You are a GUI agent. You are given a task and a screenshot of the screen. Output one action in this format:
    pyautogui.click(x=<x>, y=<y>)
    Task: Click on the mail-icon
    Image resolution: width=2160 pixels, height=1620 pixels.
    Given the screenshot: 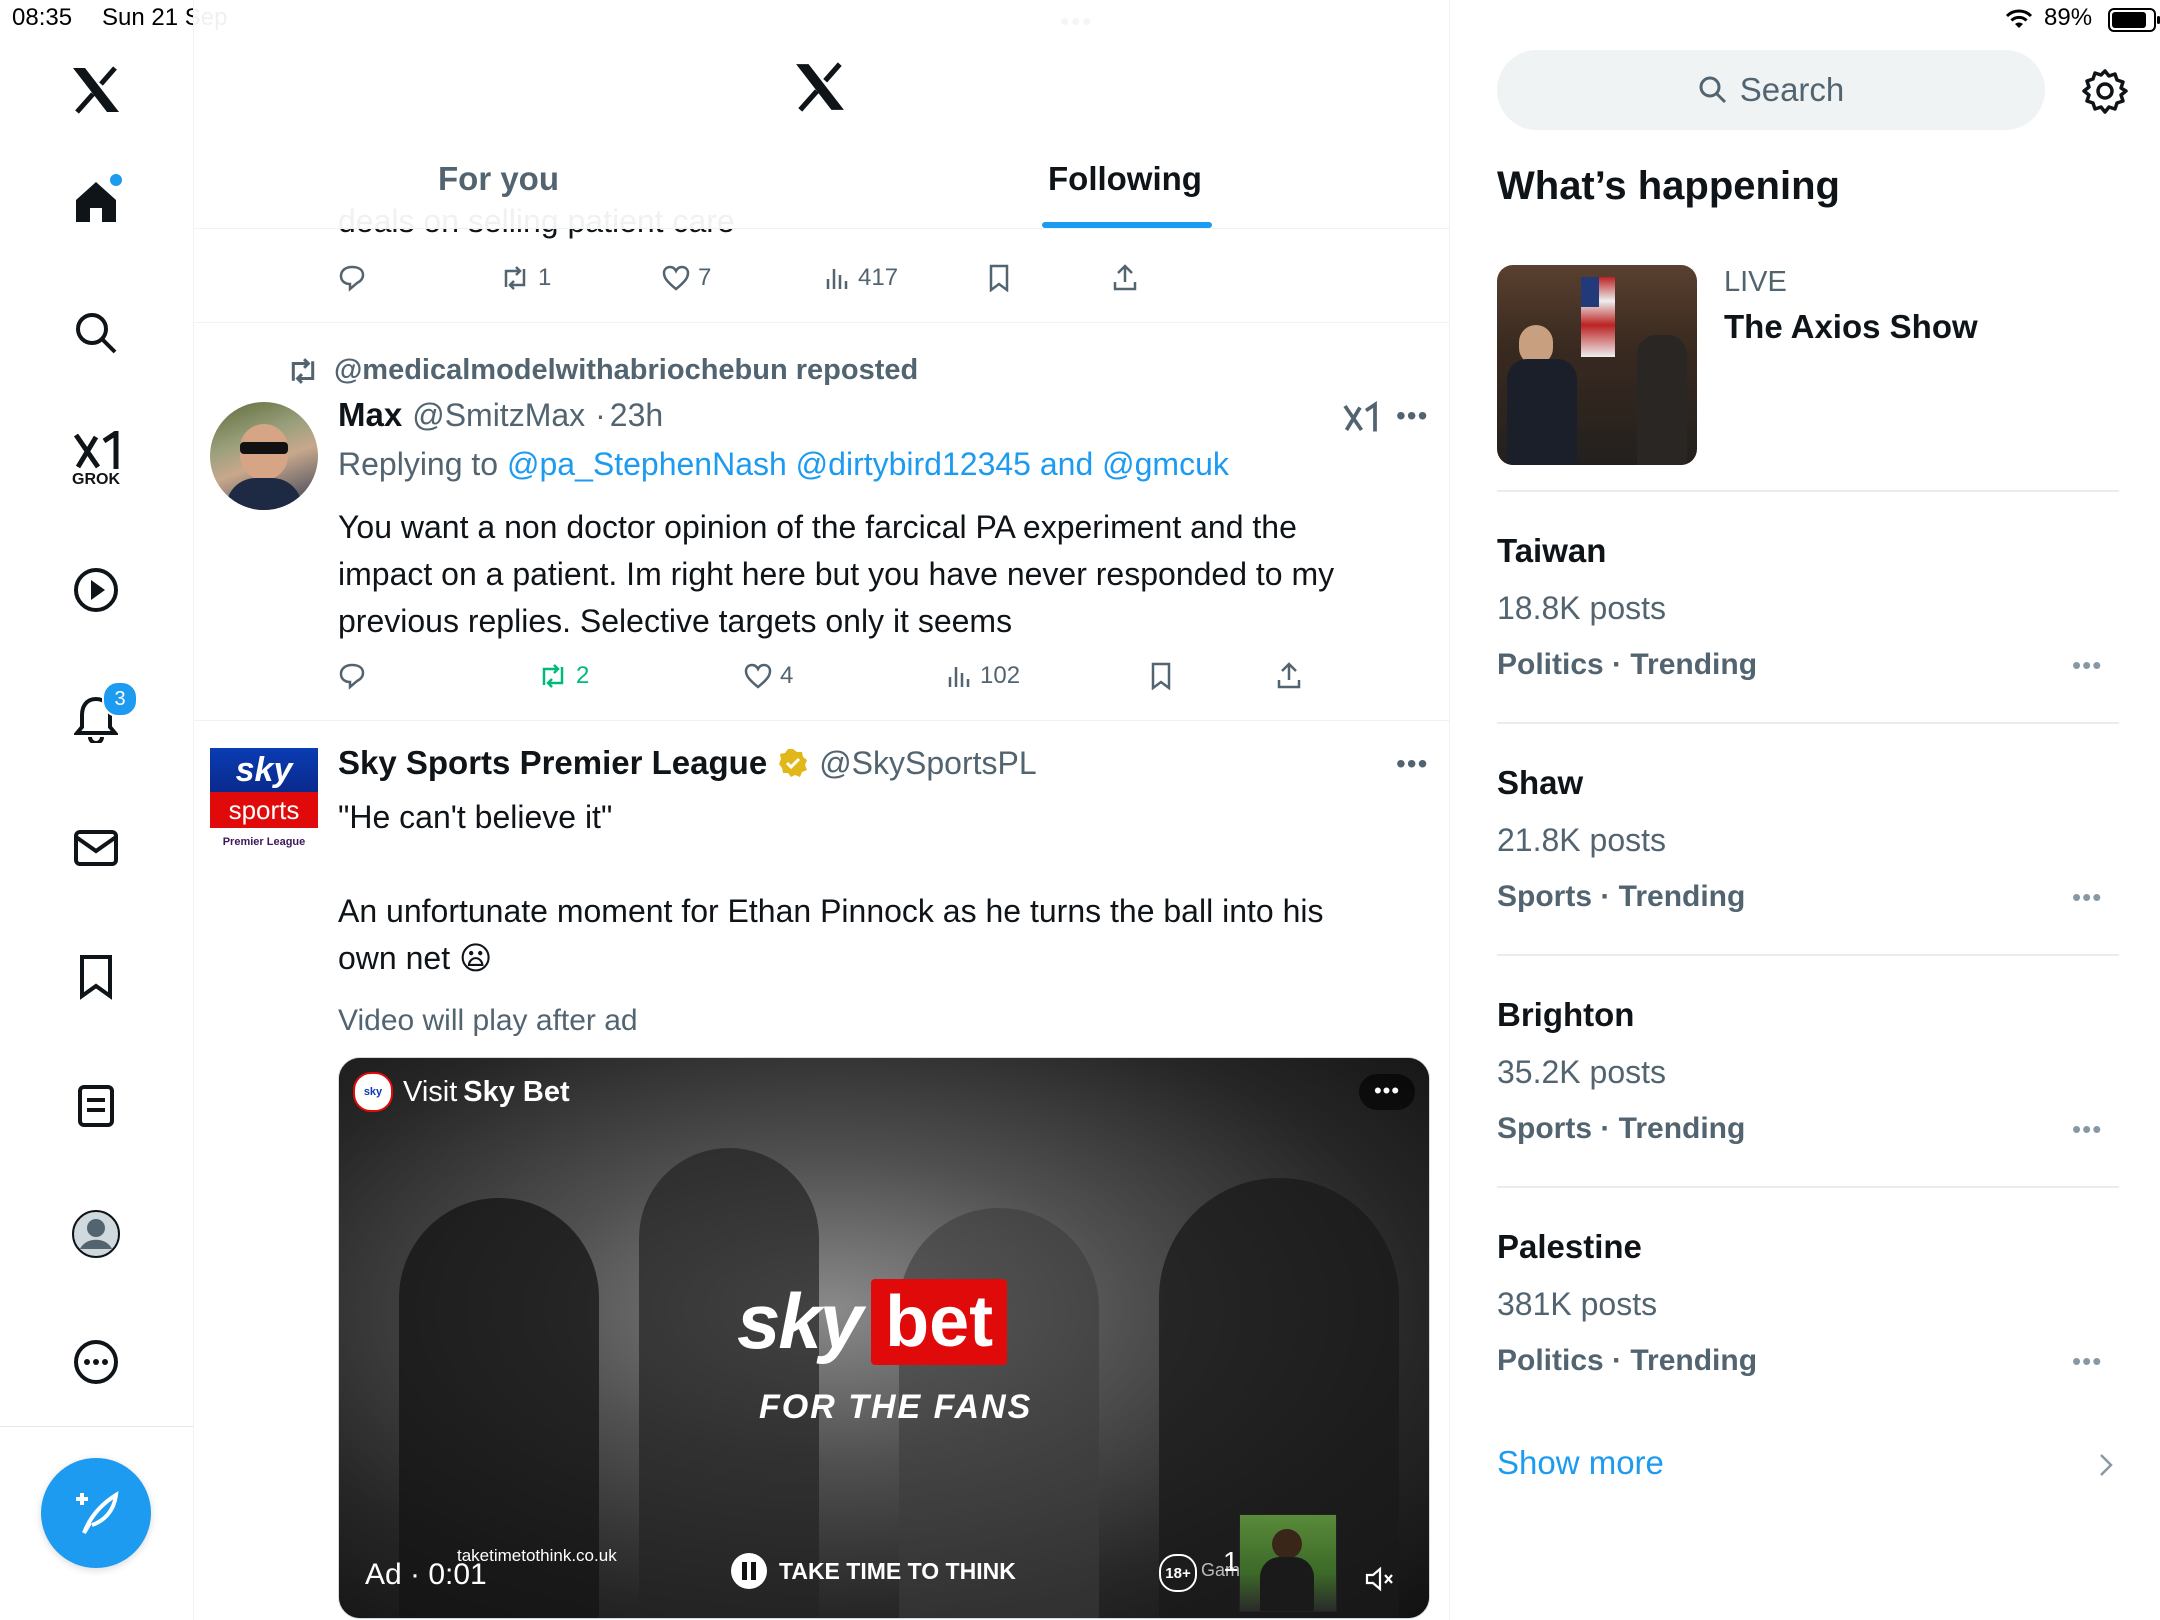 What is the action you would take?
    pyautogui.click(x=96, y=848)
    